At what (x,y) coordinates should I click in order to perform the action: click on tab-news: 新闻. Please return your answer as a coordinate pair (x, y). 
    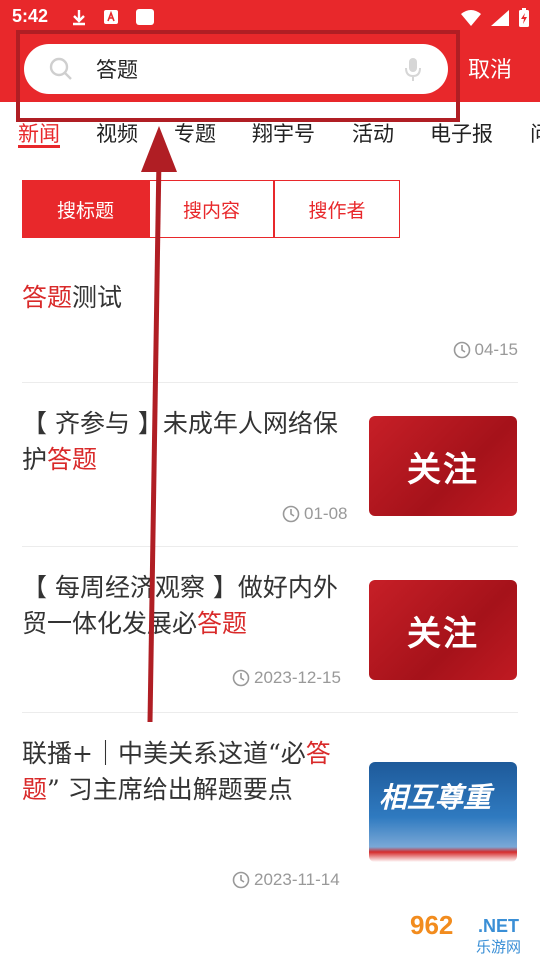
    Looking at the image, I should click on (39, 133).